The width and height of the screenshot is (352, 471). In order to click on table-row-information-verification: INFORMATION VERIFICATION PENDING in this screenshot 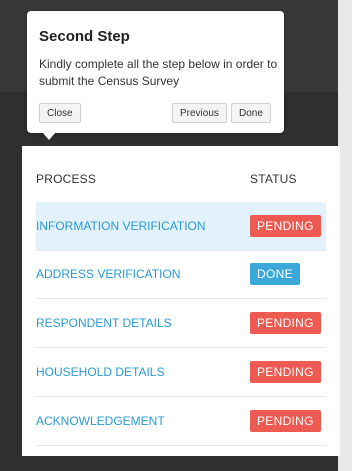, I will do `click(181, 226)`.